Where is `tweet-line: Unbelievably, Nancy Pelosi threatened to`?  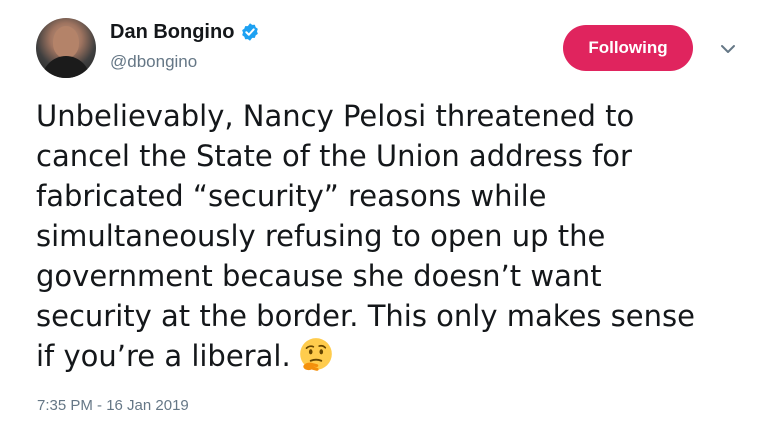 tweet-line: Unbelievably, Nancy Pelosi threatened to is located at coordinates (335, 116).